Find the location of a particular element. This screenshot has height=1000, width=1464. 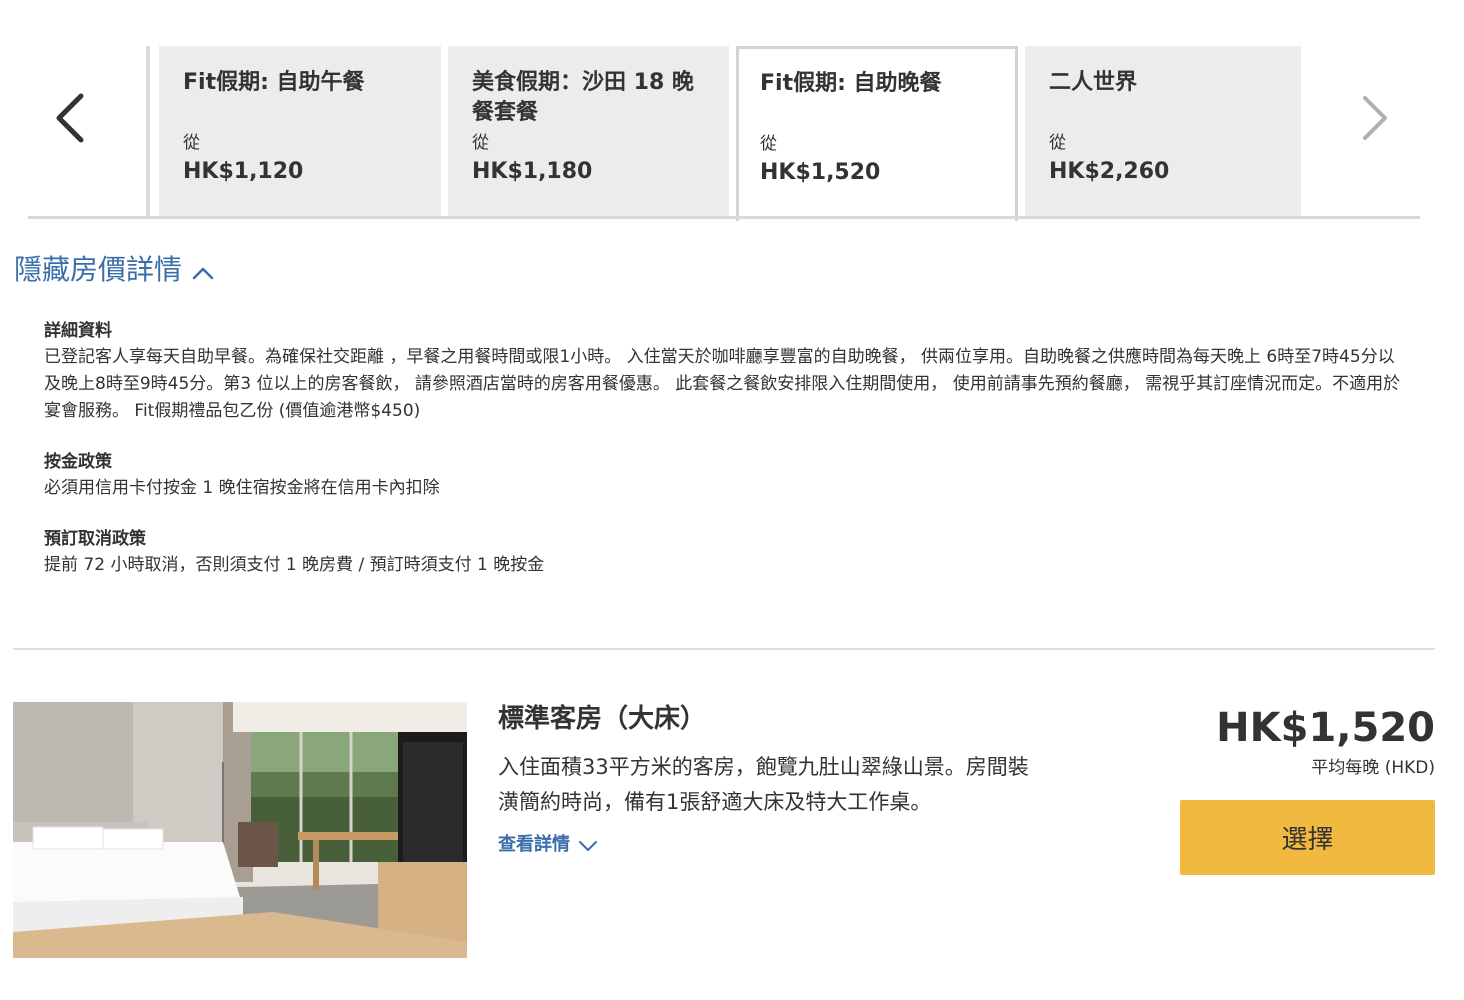

chevron-down-icon is located at coordinates (588, 846).